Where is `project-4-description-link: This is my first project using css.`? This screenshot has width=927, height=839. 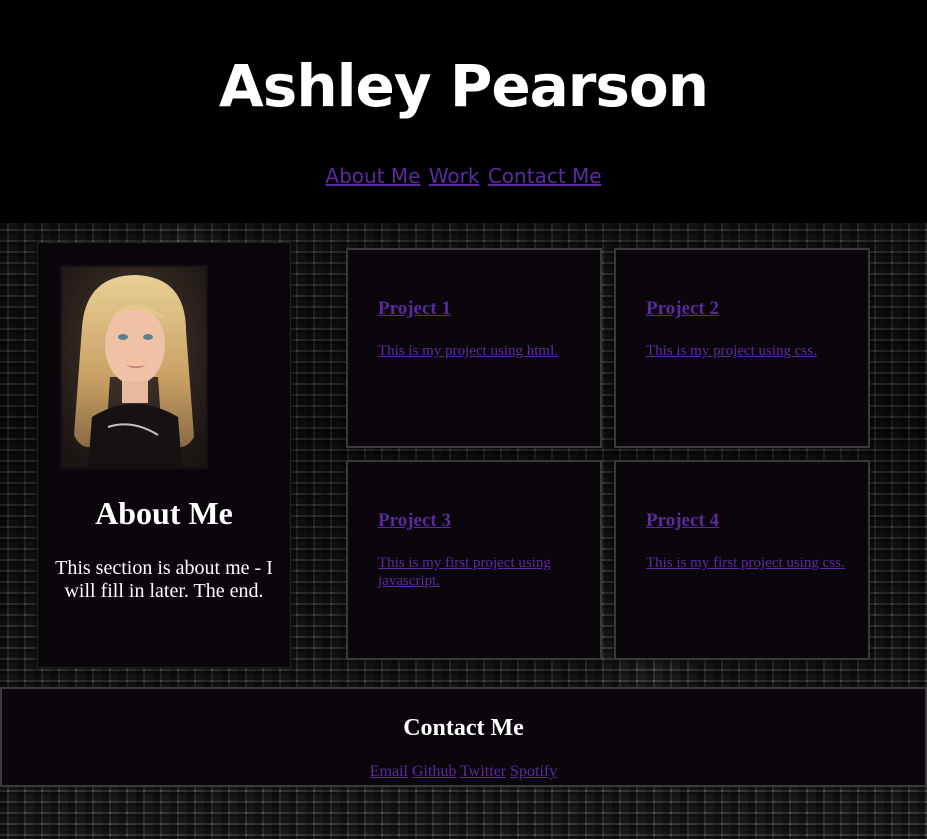
project-4-description-link: This is my first project using css. is located at coordinates (745, 563).